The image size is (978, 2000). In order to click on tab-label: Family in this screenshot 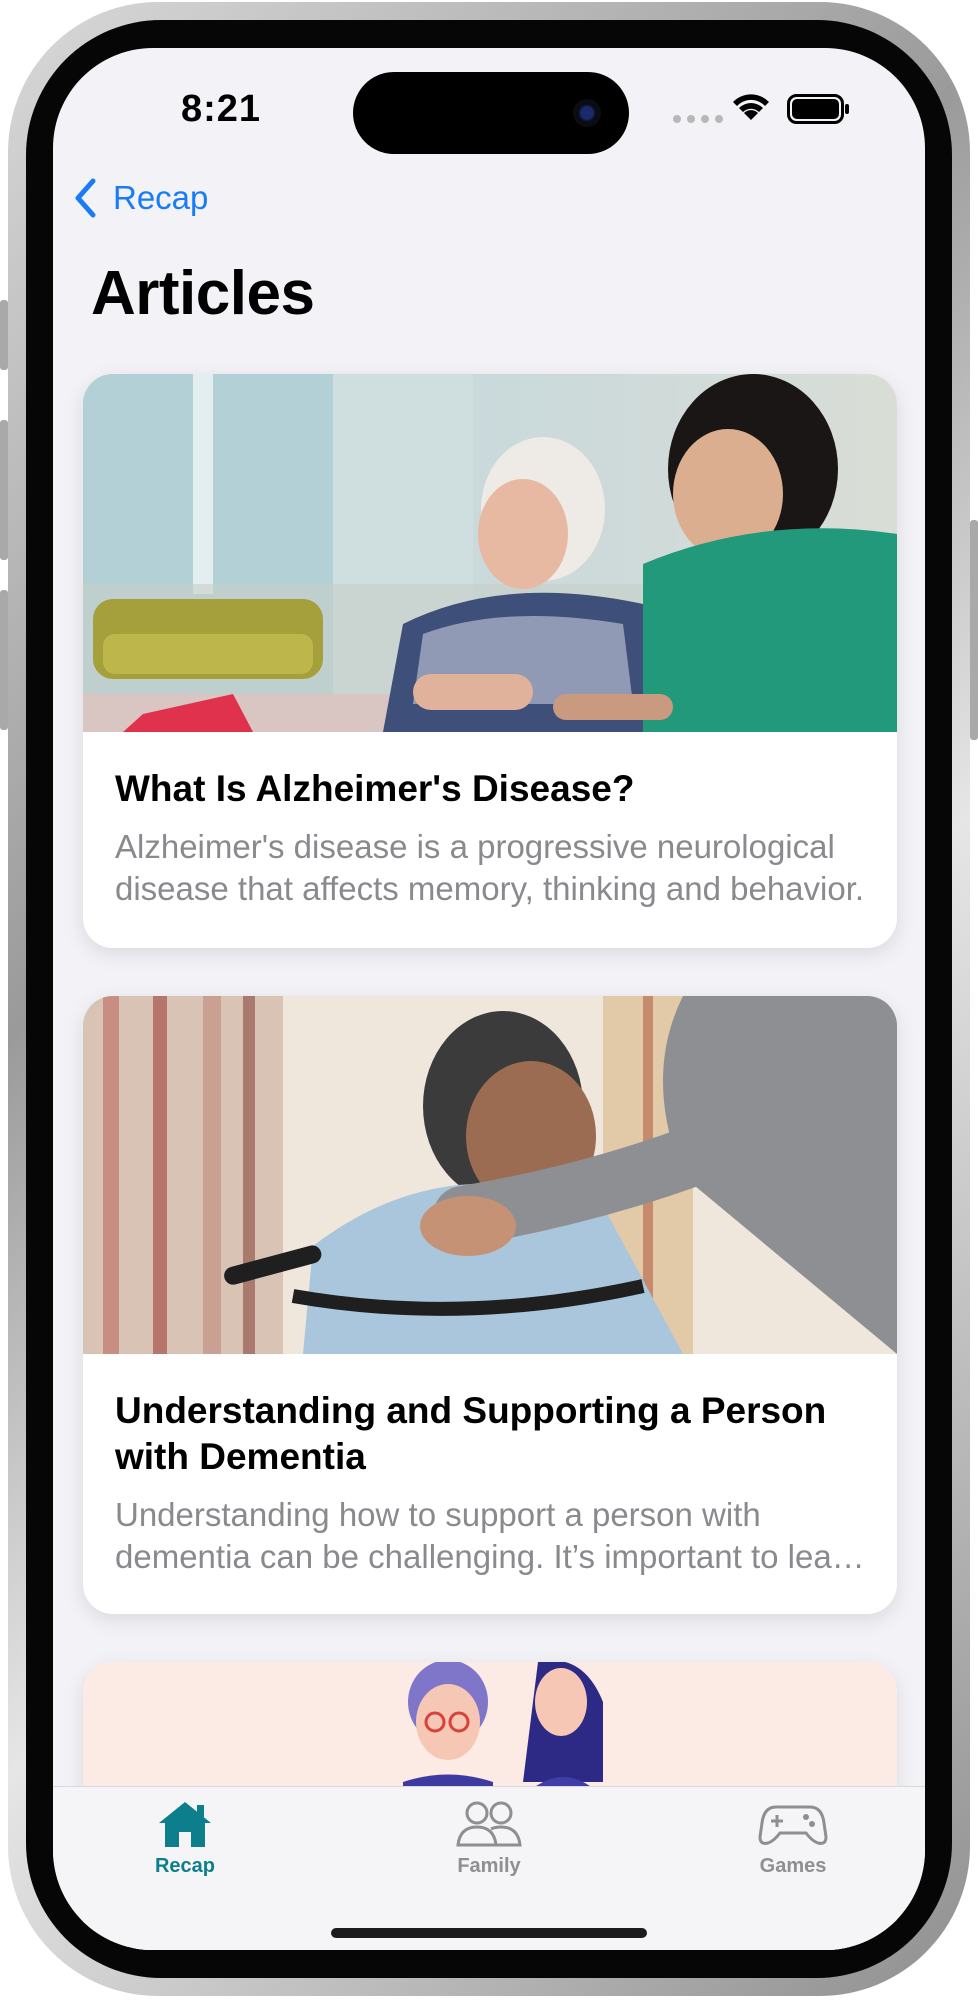, I will do `click(489, 1866)`.